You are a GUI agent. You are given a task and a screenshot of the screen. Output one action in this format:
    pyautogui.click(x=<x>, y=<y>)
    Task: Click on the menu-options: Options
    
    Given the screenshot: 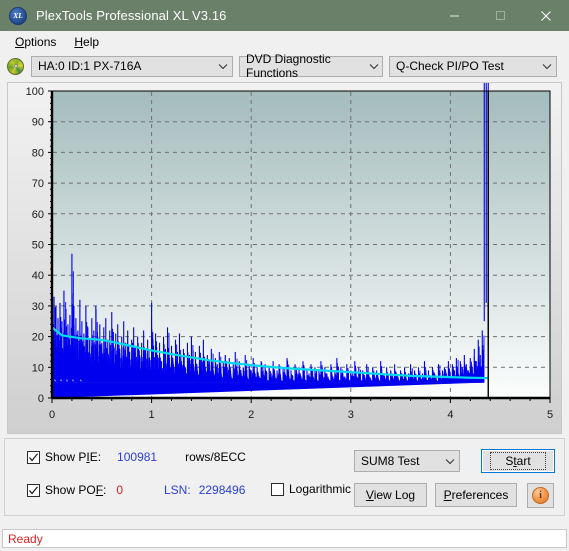 What is the action you would take?
    pyautogui.click(x=35, y=42)
    